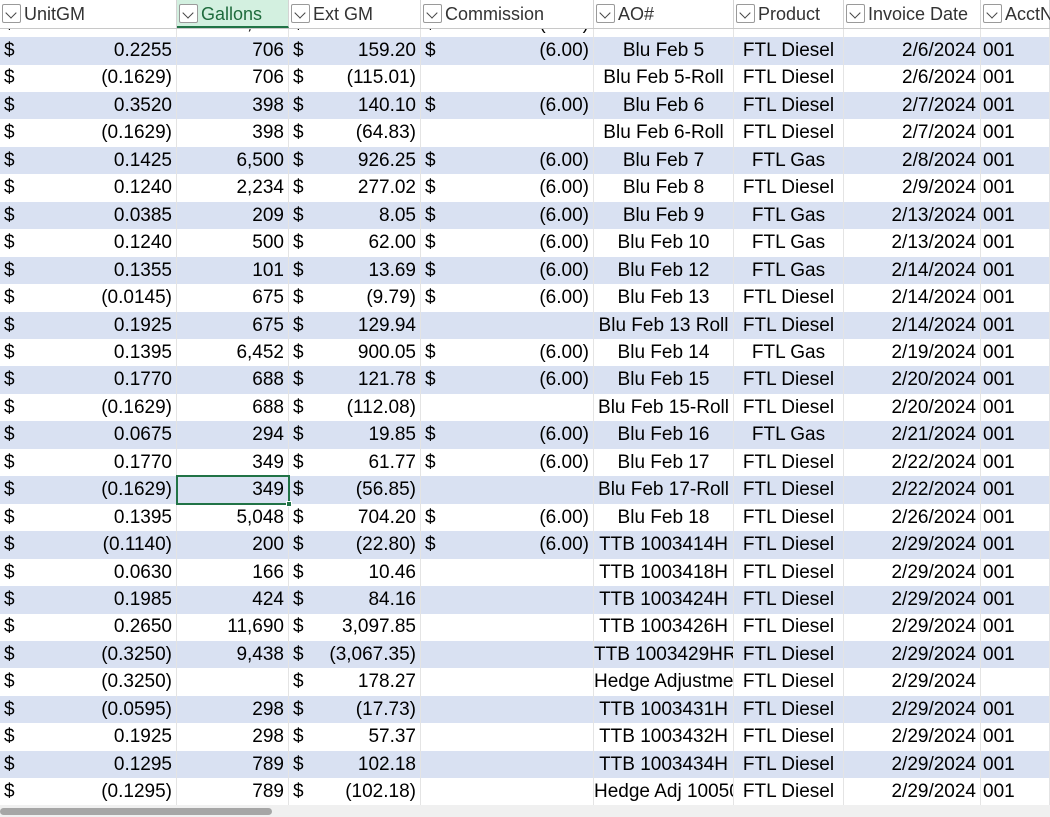 The height and width of the screenshot is (817, 1050). I want to click on cell-extgm: $ (102.18), so click(355, 791).